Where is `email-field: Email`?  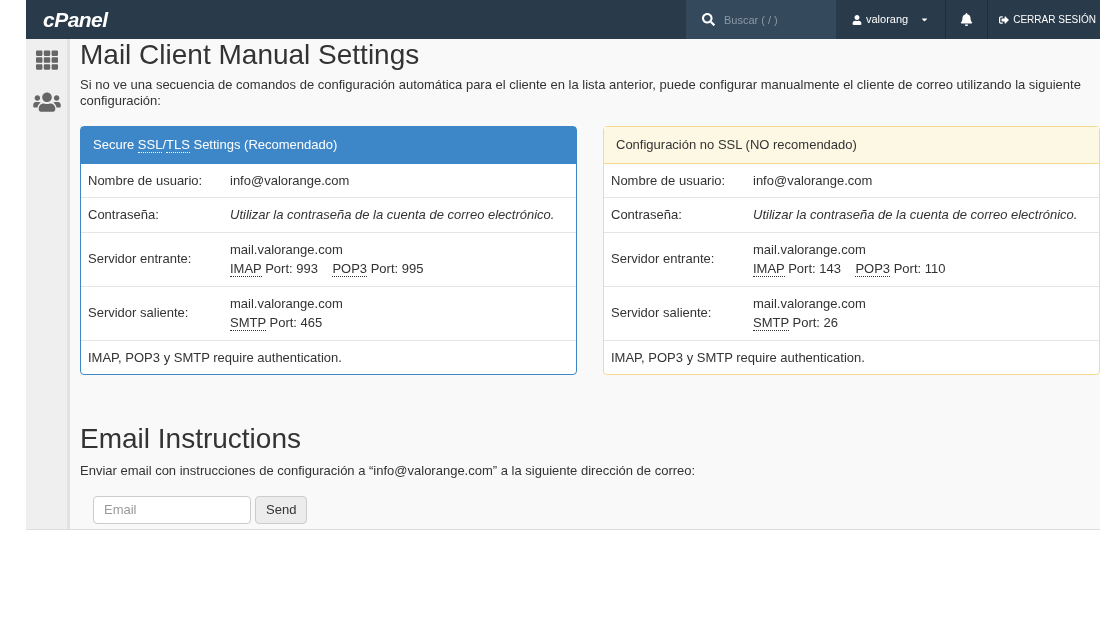 email-field: Email is located at coordinates (172, 509).